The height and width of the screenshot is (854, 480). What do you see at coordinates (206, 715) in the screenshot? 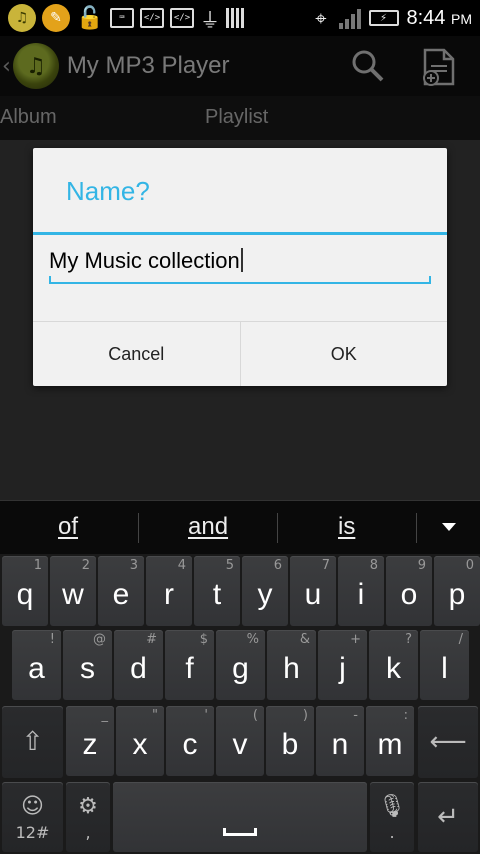
I see `key-hint: '` at bounding box center [206, 715].